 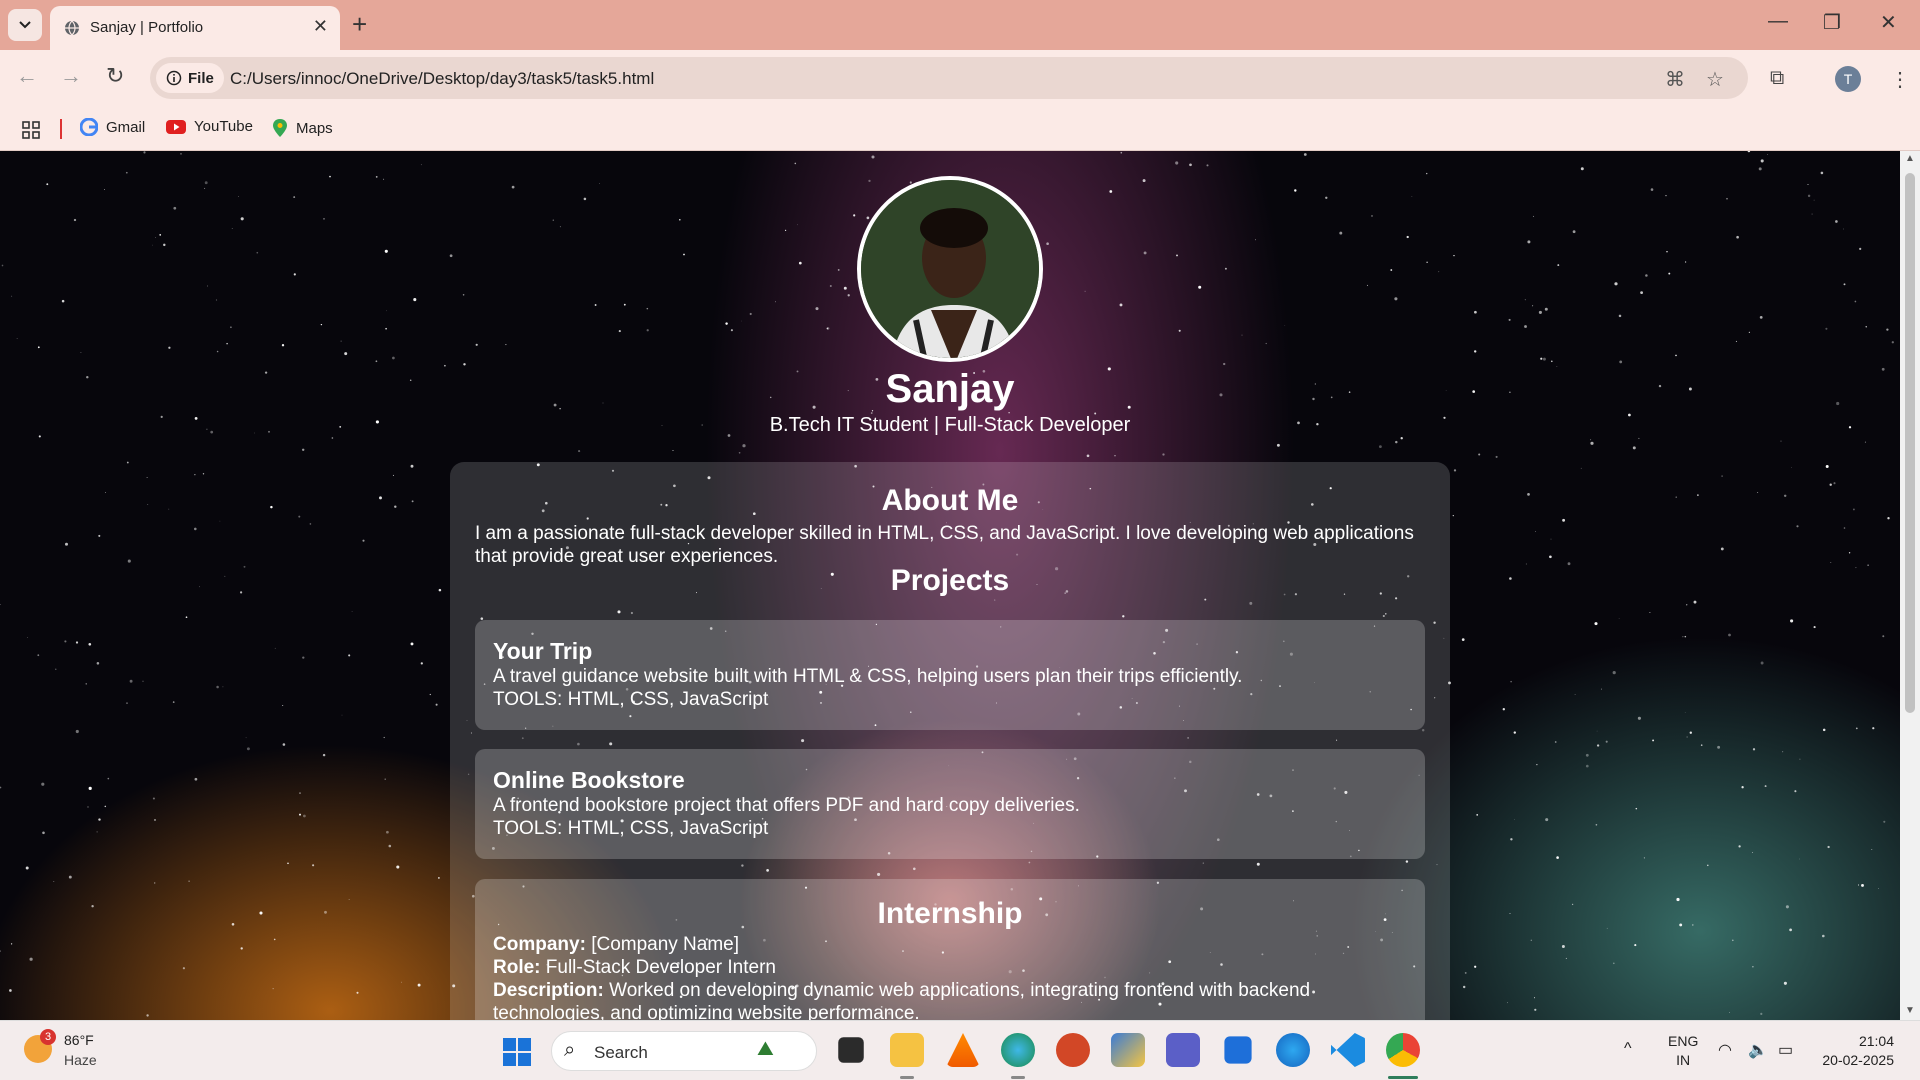 I want to click on bookmark-star-icon: ☆, so click(x=1715, y=79).